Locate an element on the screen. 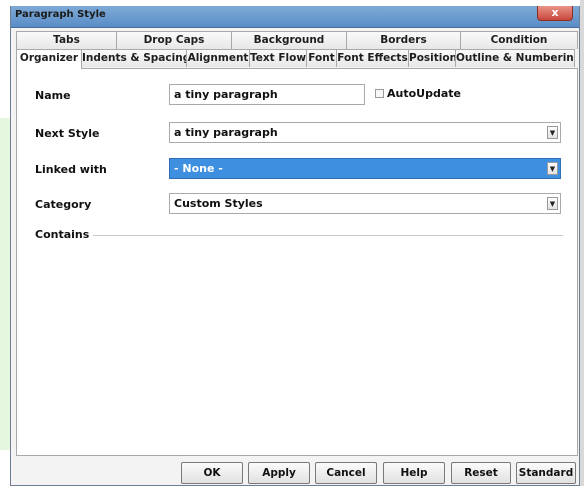 Image resolution: width=584 pixels, height=486 pixels. name-input is located at coordinates (267, 94).